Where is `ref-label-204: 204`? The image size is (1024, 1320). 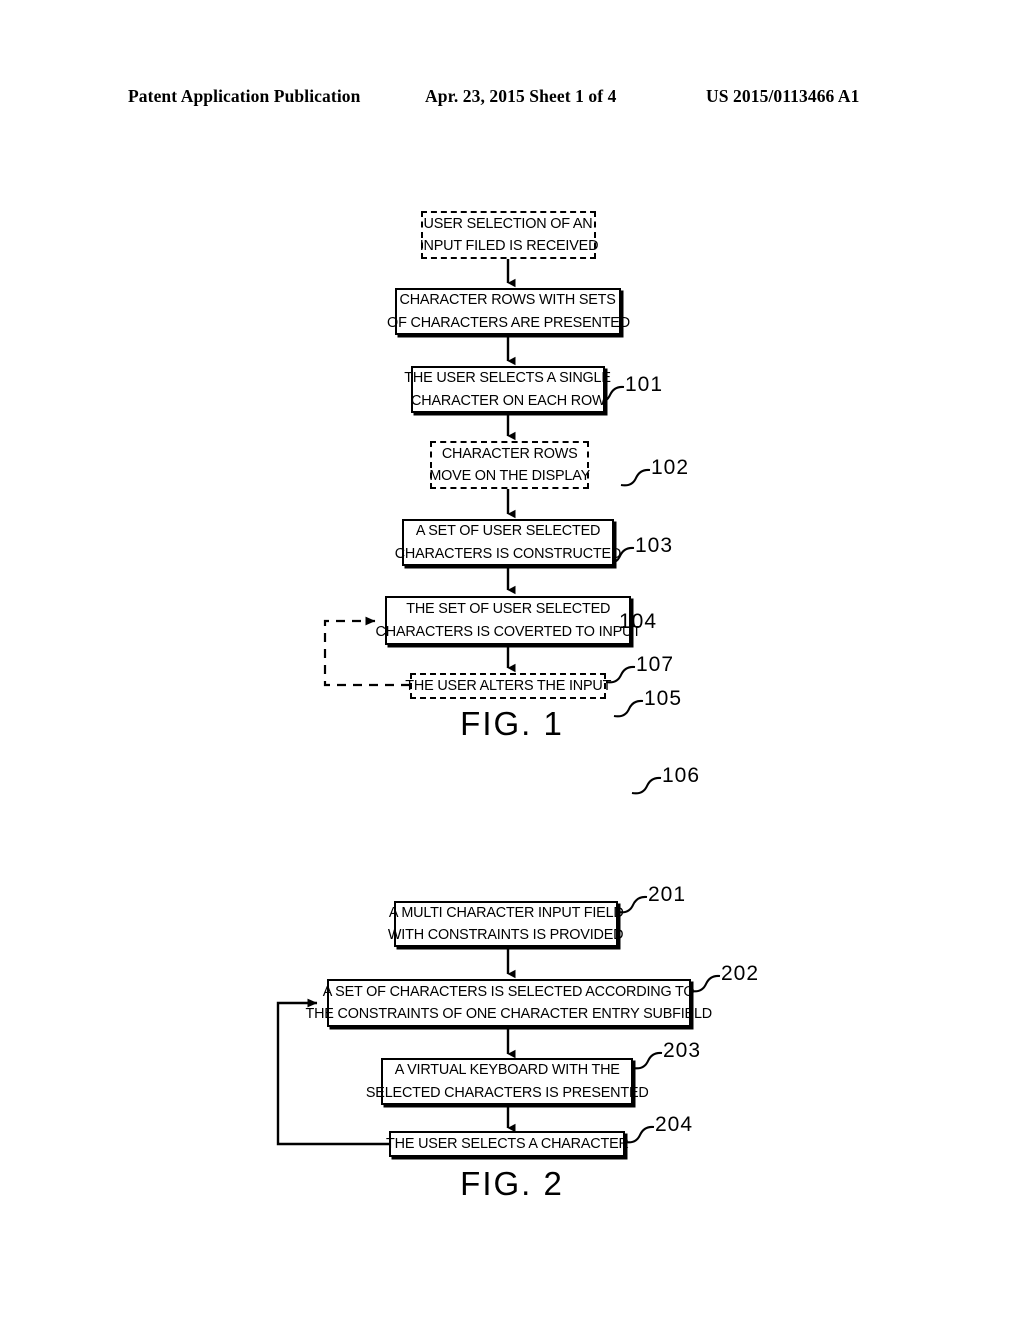
ref-label-204: 204 is located at coordinates (674, 1124).